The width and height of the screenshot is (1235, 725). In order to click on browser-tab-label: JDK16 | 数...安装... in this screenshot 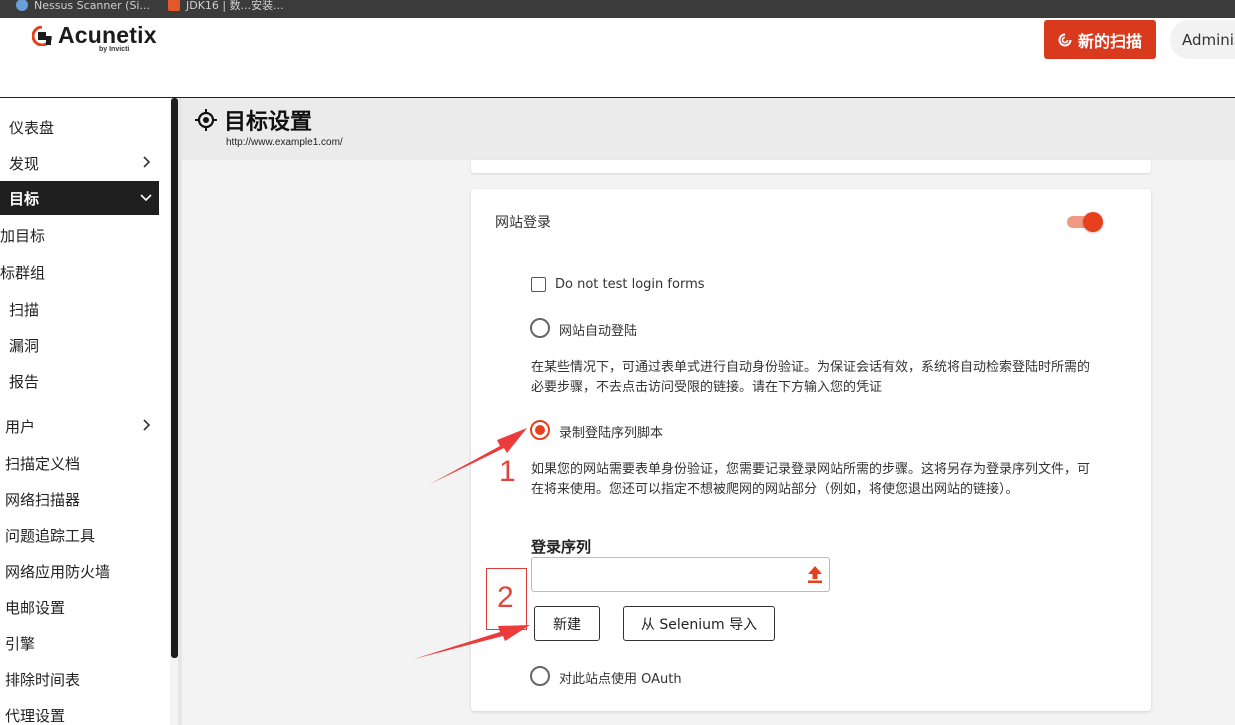, I will do `click(235, 6)`.